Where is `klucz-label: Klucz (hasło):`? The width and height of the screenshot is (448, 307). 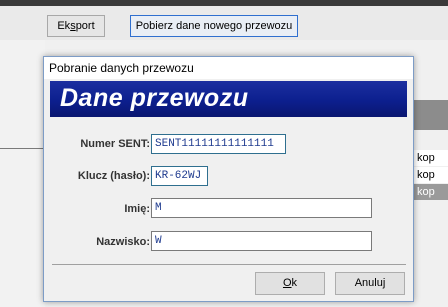
klucz-label: Klucz (hasło): is located at coordinates (113, 176).